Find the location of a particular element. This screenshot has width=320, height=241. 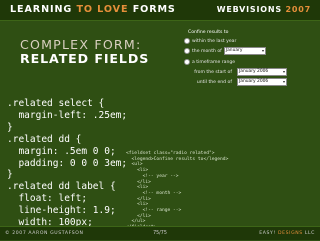

from-select: January 2006 is located at coordinates (262, 72).